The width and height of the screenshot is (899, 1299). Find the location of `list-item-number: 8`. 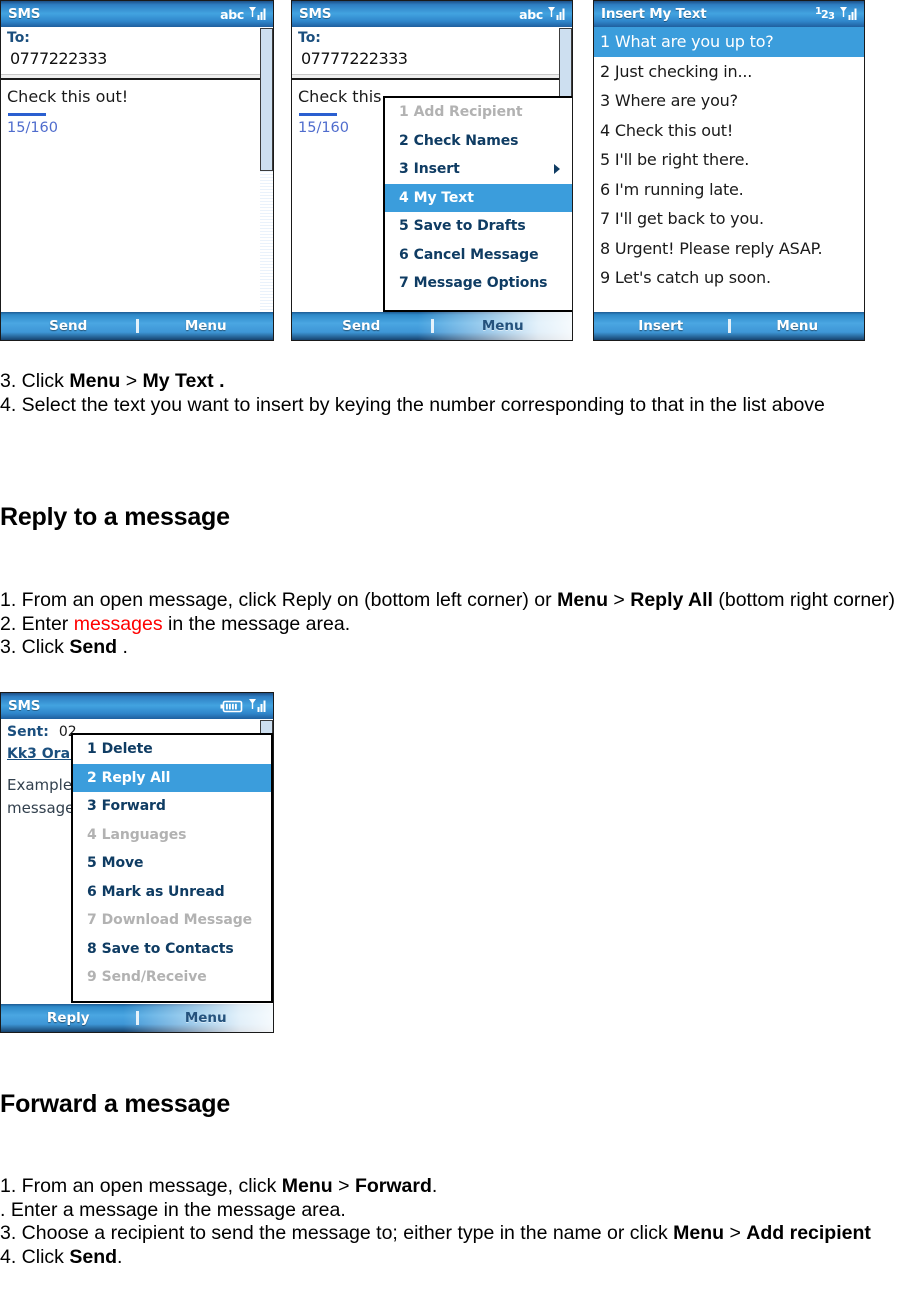

list-item-number: 8 is located at coordinates (607, 248).